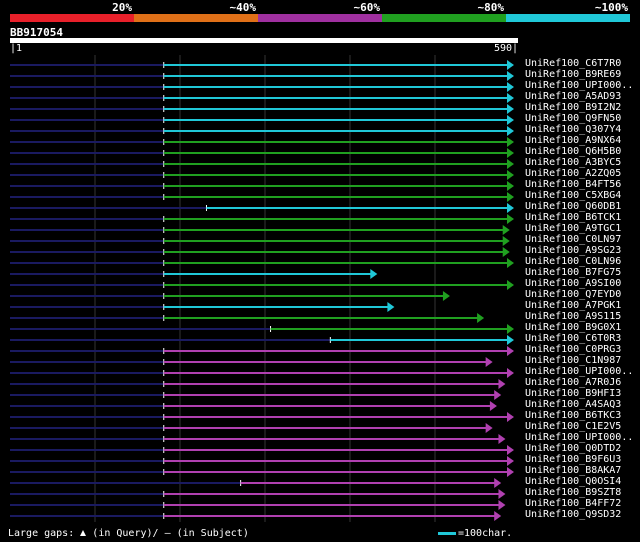 The width and height of the screenshot is (640, 542). I want to click on hit-label: UniRef100_C0LN97, so click(573, 239).